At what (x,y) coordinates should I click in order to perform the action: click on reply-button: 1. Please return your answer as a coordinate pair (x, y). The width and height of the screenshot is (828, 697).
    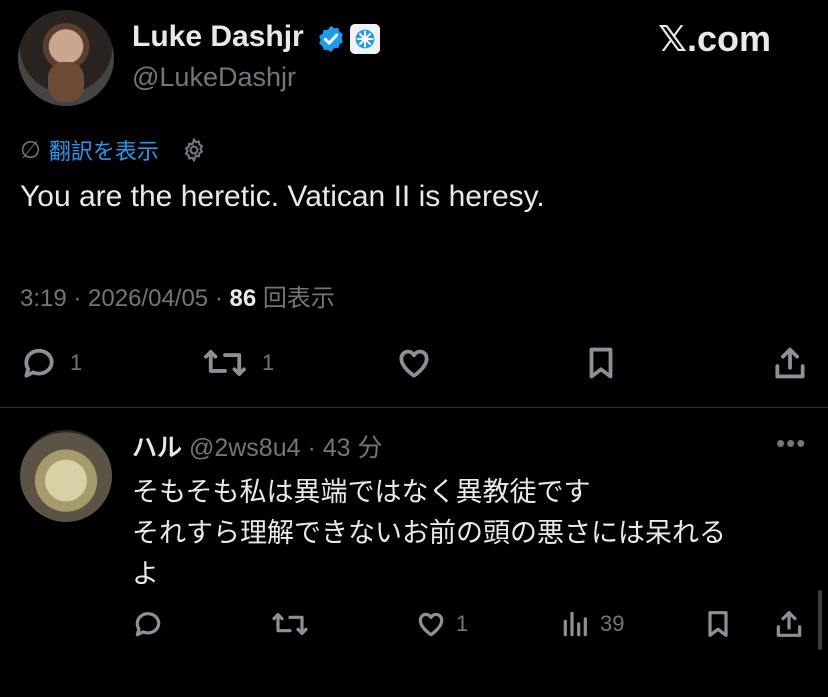
    Looking at the image, I should click on (51, 363).